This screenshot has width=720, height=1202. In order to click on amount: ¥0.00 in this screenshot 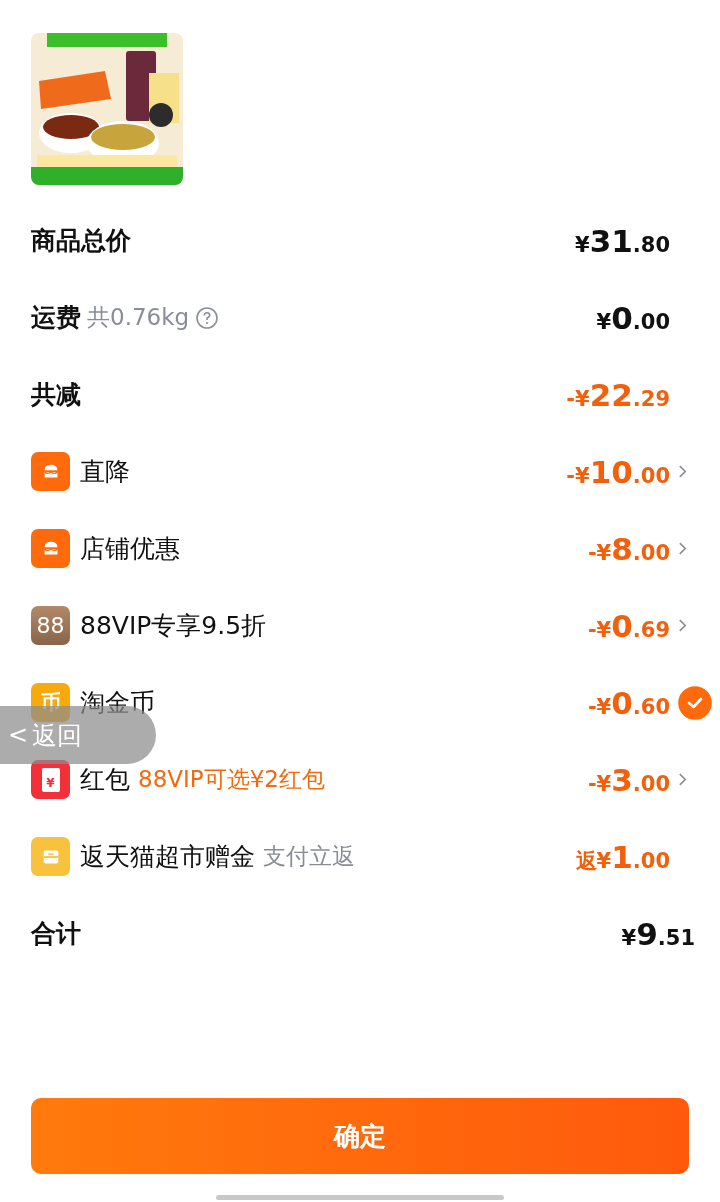, I will do `click(633, 317)`.